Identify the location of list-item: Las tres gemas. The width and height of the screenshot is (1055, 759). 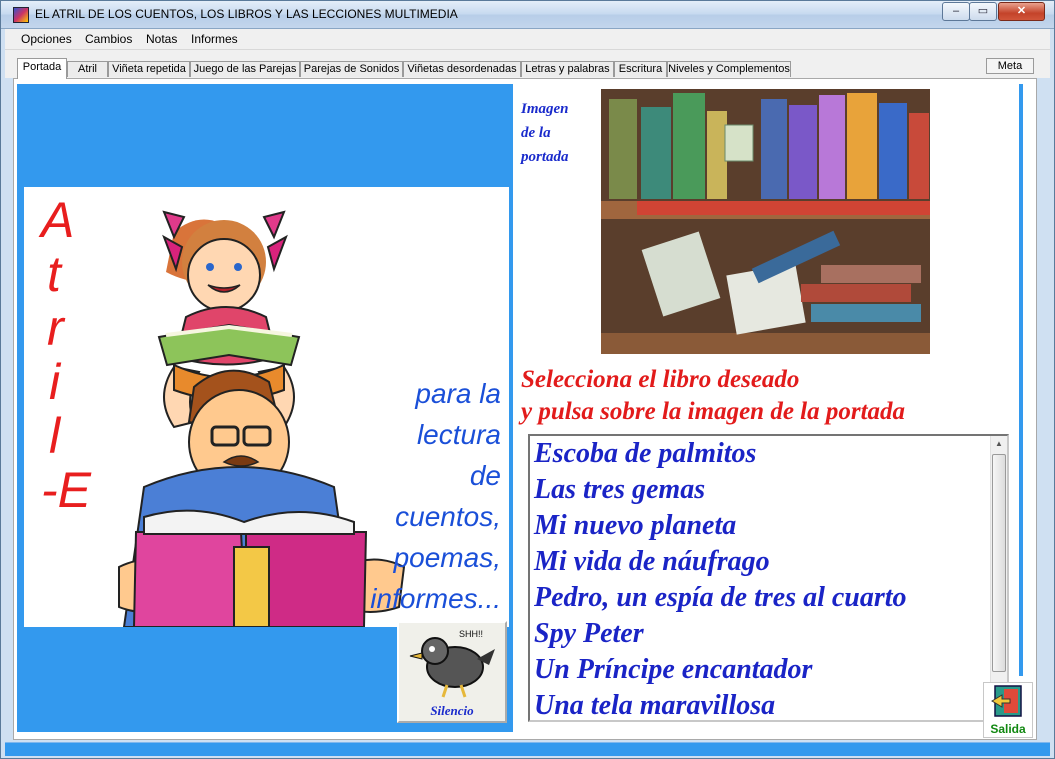
(768, 490).